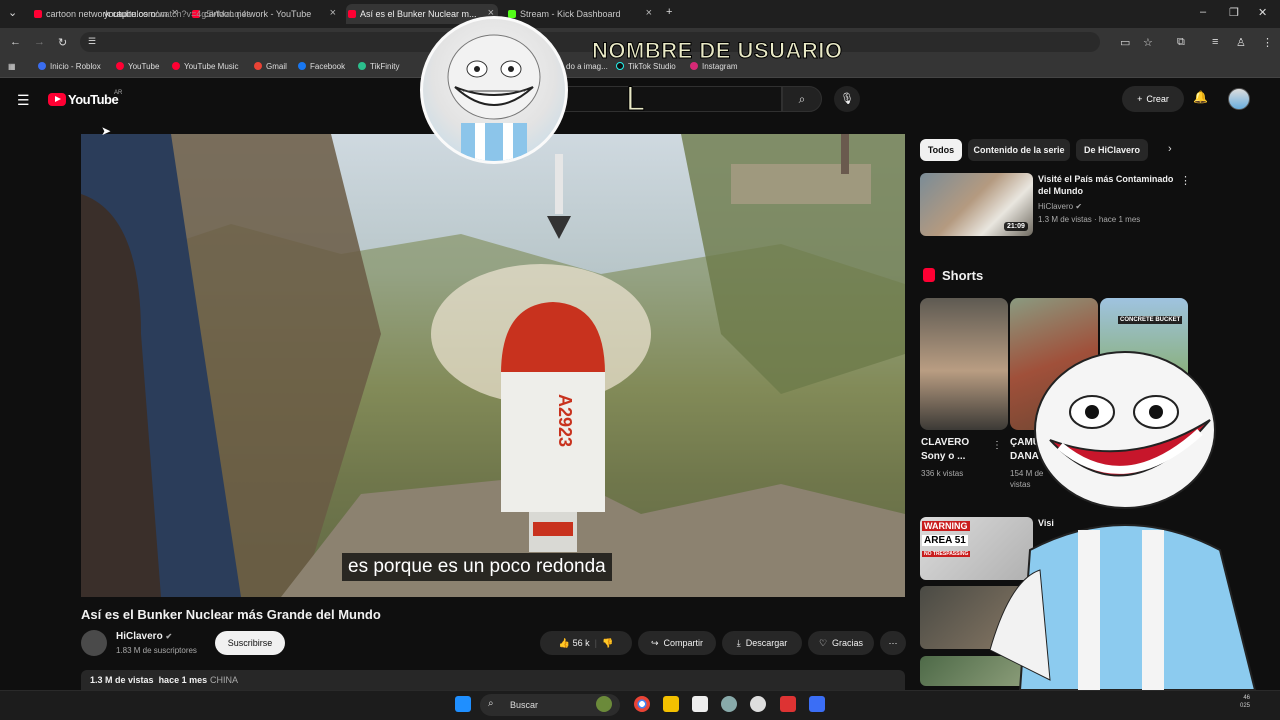 This screenshot has width=1280, height=720. What do you see at coordinates (1108, 185) in the screenshot?
I see `recommended-title: Visité el País más Contaminado del Mundo` at bounding box center [1108, 185].